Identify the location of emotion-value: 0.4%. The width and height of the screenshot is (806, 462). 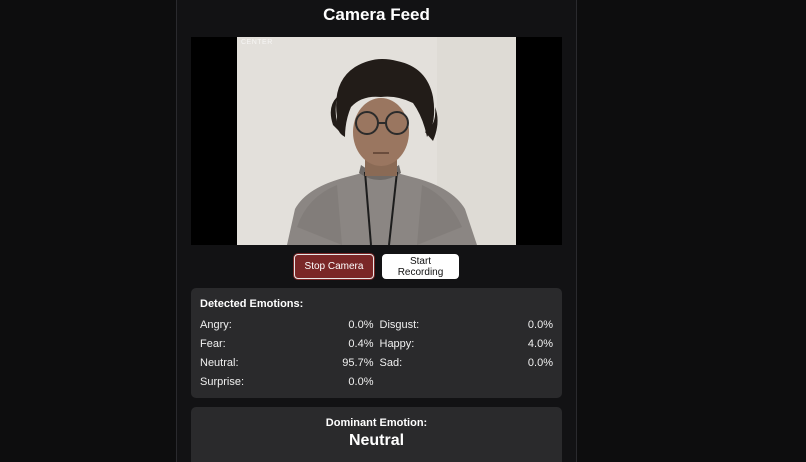
(361, 344).